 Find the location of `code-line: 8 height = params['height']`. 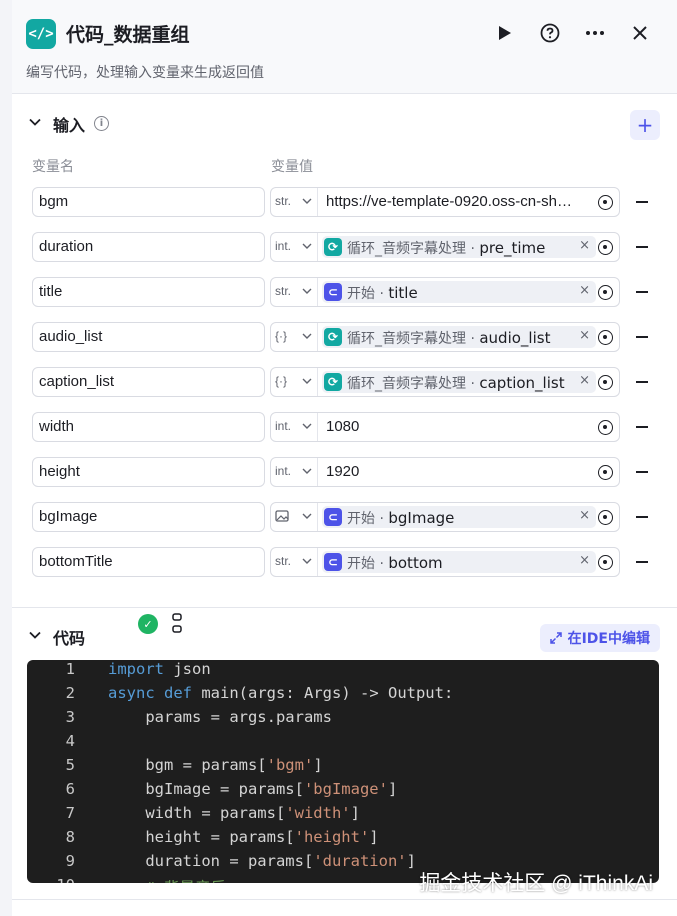

code-line: 8 height = params['height'] is located at coordinates (343, 840).